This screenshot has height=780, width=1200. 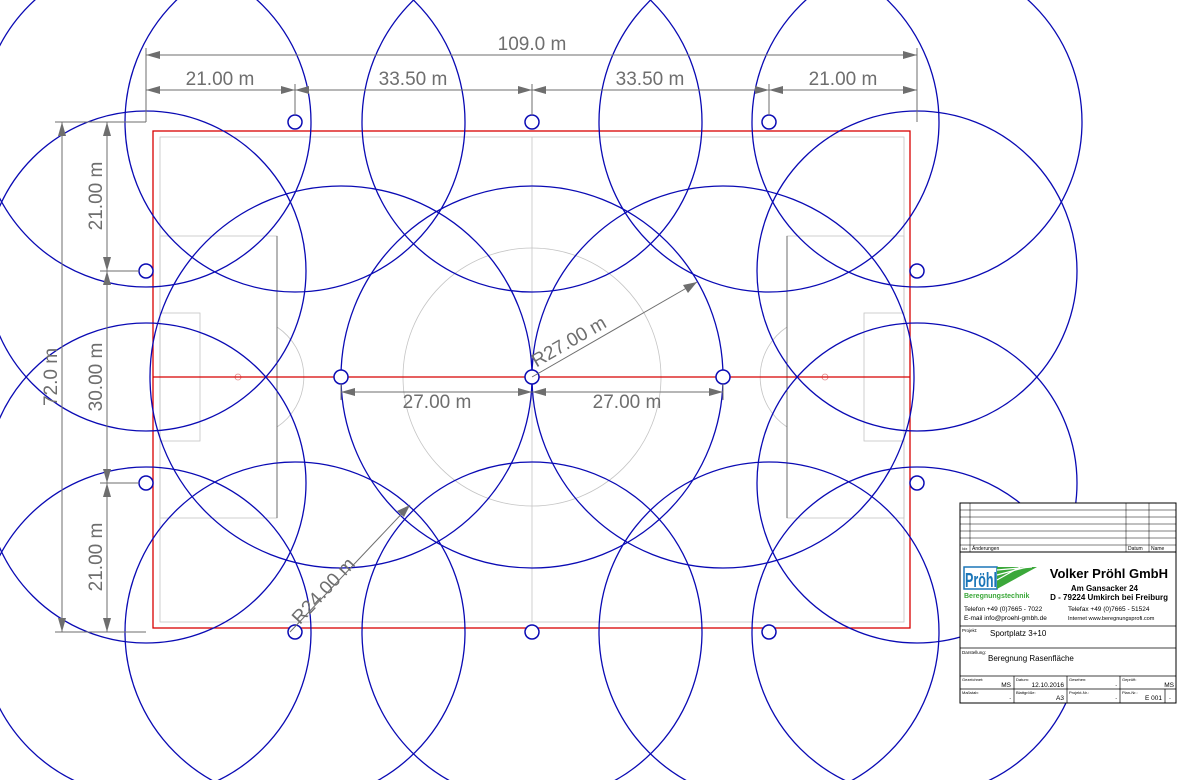 What do you see at coordinates (1060, 698) in the screenshot?
I see `sheet-size-value: A3` at bounding box center [1060, 698].